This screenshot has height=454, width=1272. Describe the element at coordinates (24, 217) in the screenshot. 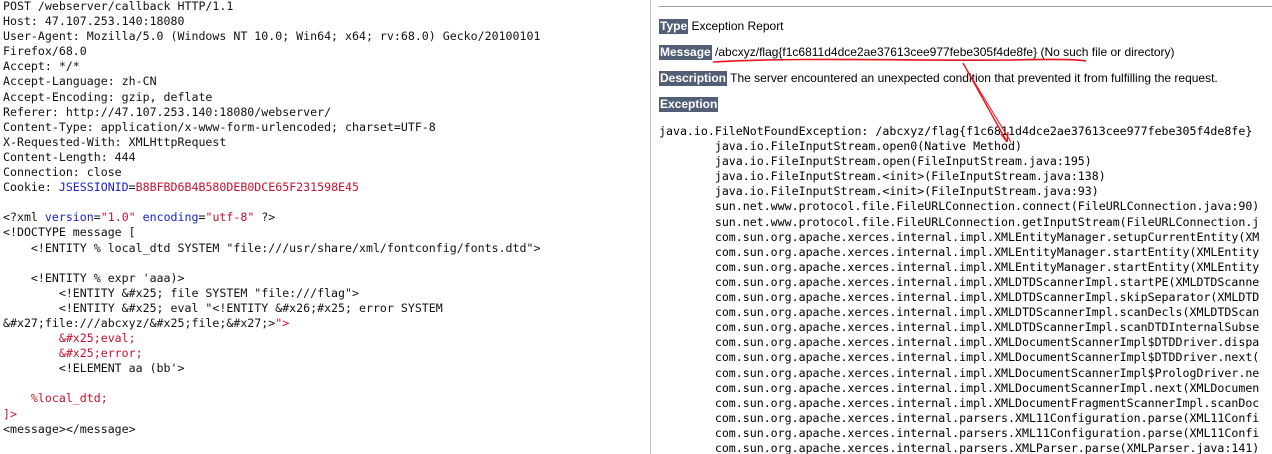

I see `xml-decl-open: <?xml` at that location.